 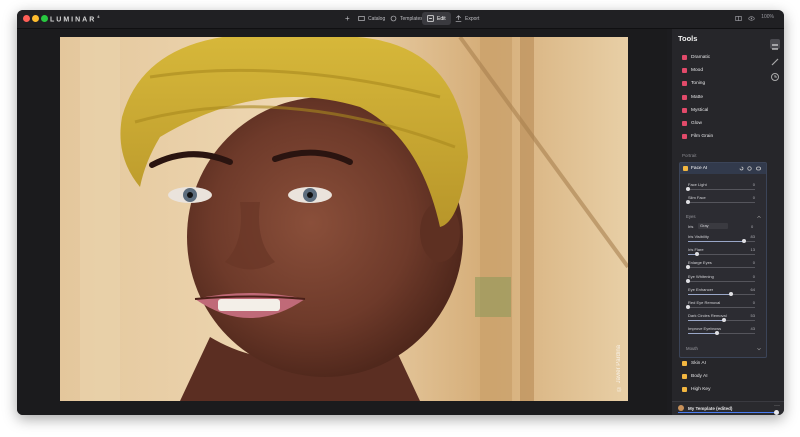 I want to click on face-ai-header: Face AI, so click(x=723, y=168).